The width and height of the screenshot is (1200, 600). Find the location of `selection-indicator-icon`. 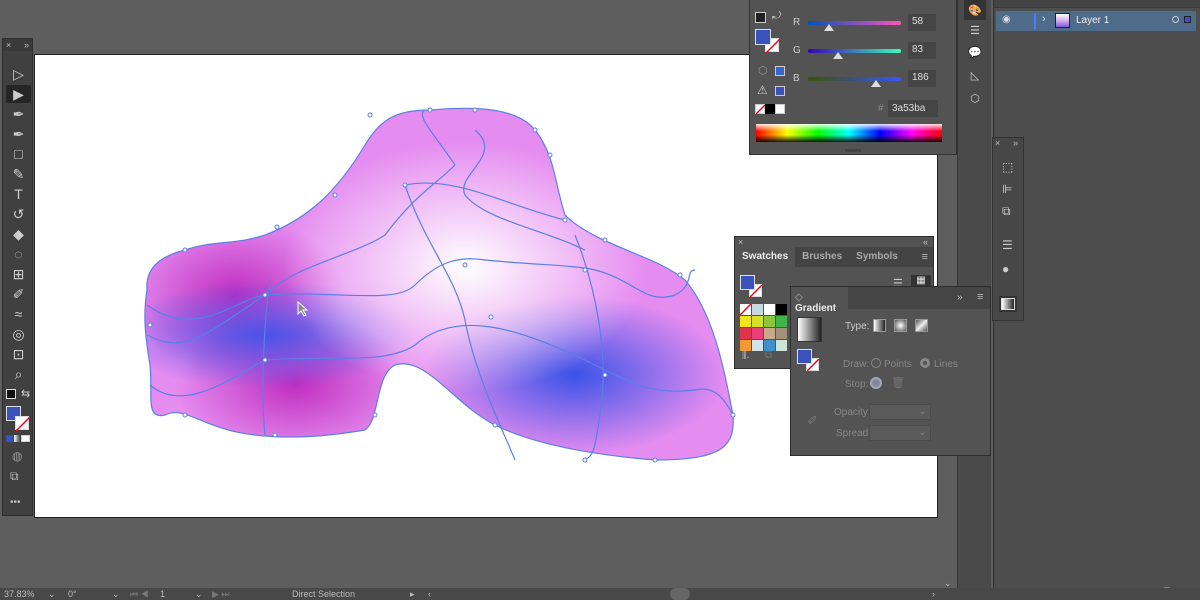

selection-indicator-icon is located at coordinates (1187, 19).